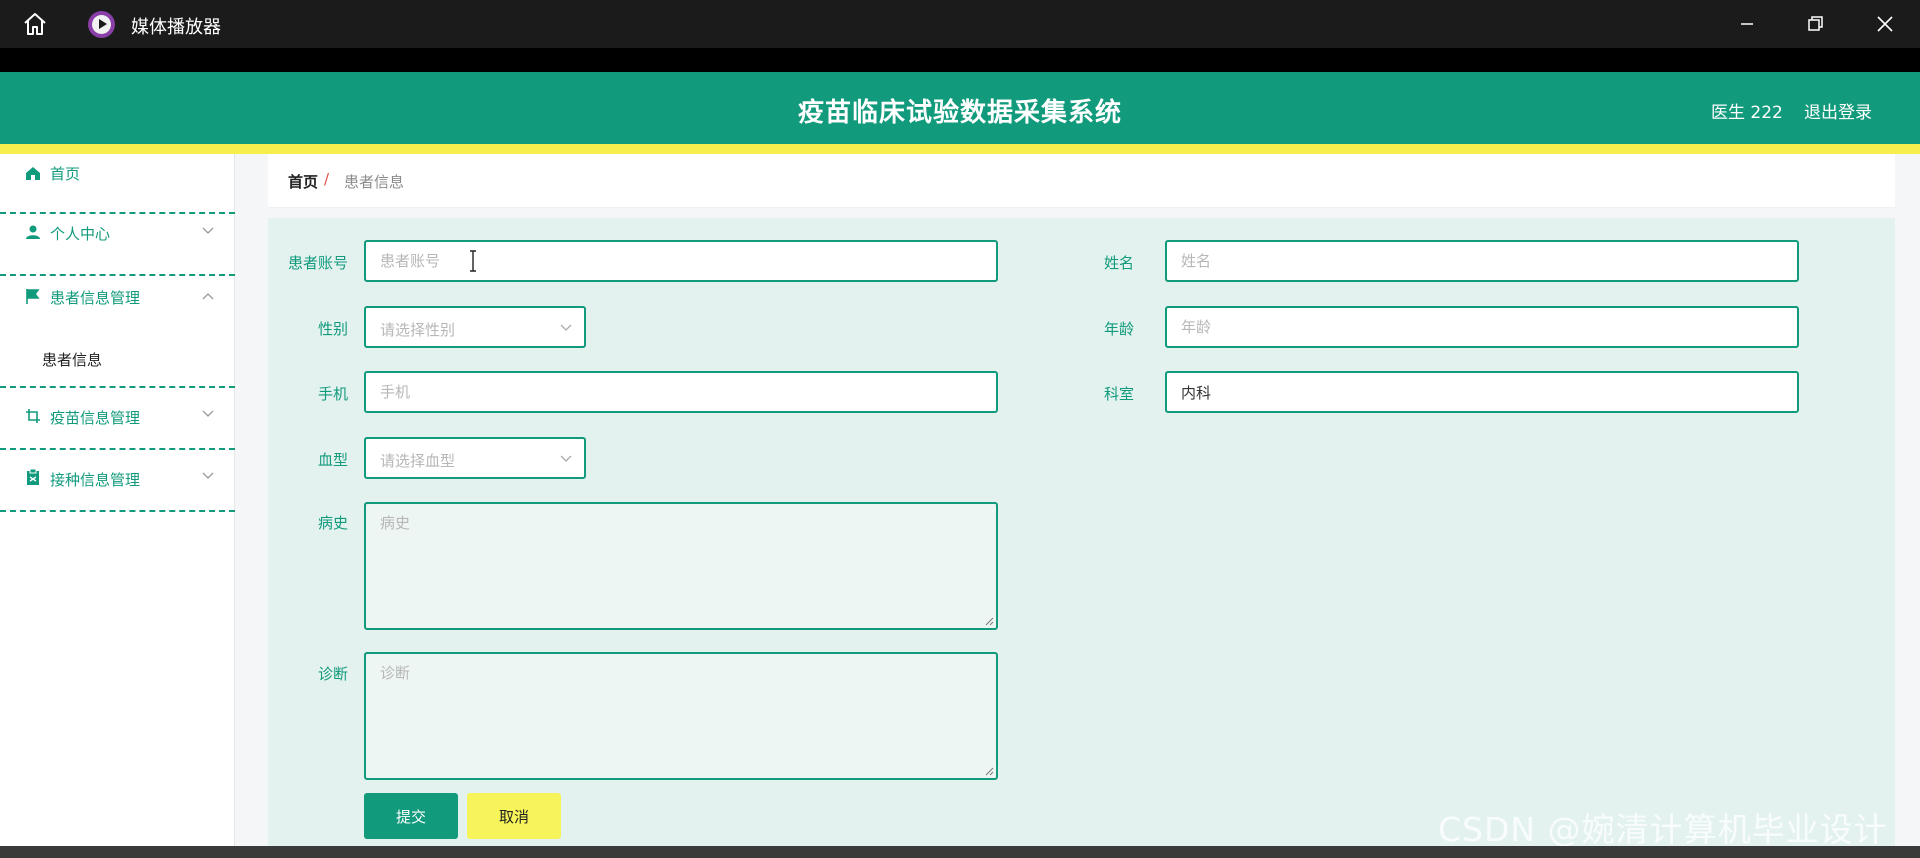  What do you see at coordinates (681, 566) in the screenshot?
I see `history-textarea` at bounding box center [681, 566].